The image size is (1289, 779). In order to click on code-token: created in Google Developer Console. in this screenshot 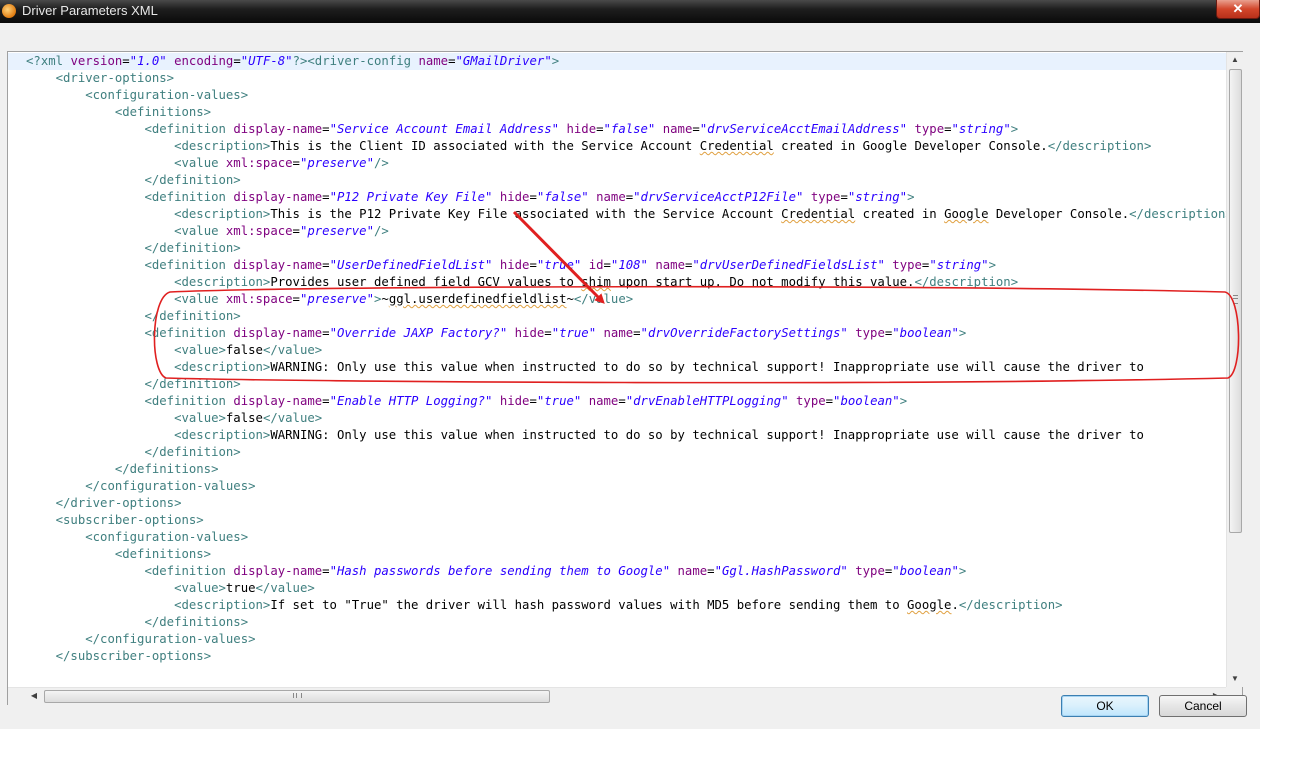, I will do `click(910, 146)`.